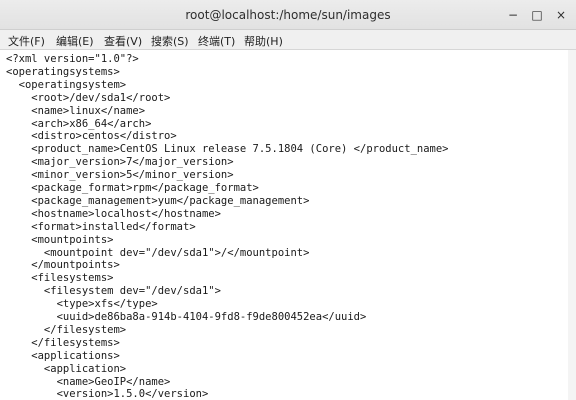  What do you see at coordinates (75, 41) in the screenshot?
I see `menu-edit: 编辑(E)` at bounding box center [75, 41].